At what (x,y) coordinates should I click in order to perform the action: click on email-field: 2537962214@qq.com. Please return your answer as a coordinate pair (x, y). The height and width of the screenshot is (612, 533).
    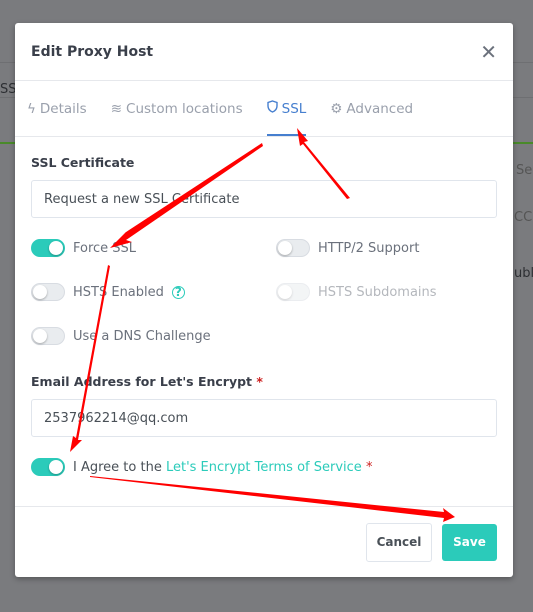
    Looking at the image, I should click on (264, 418).